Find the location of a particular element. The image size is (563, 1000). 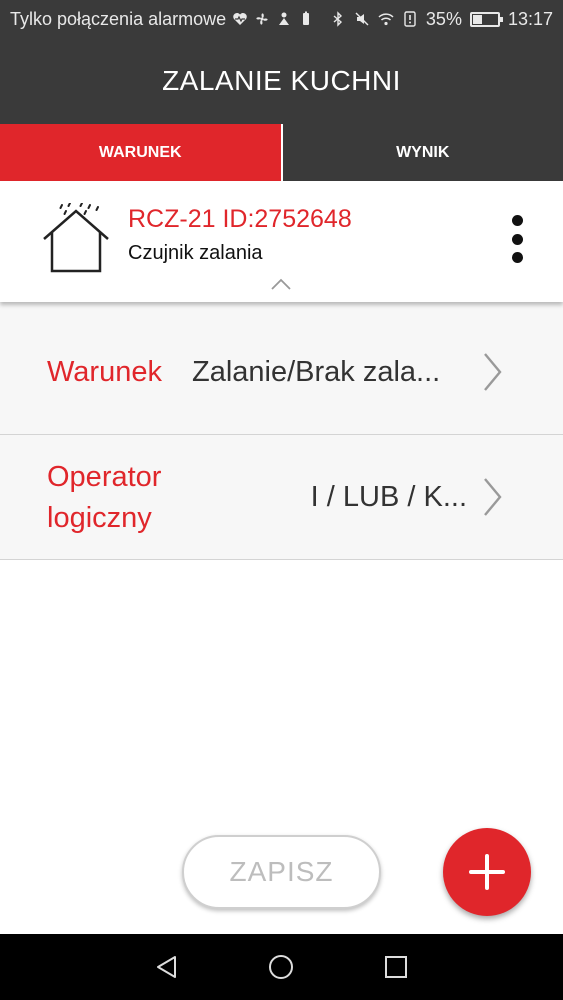

battery-percent: 35% is located at coordinates (443, 18).